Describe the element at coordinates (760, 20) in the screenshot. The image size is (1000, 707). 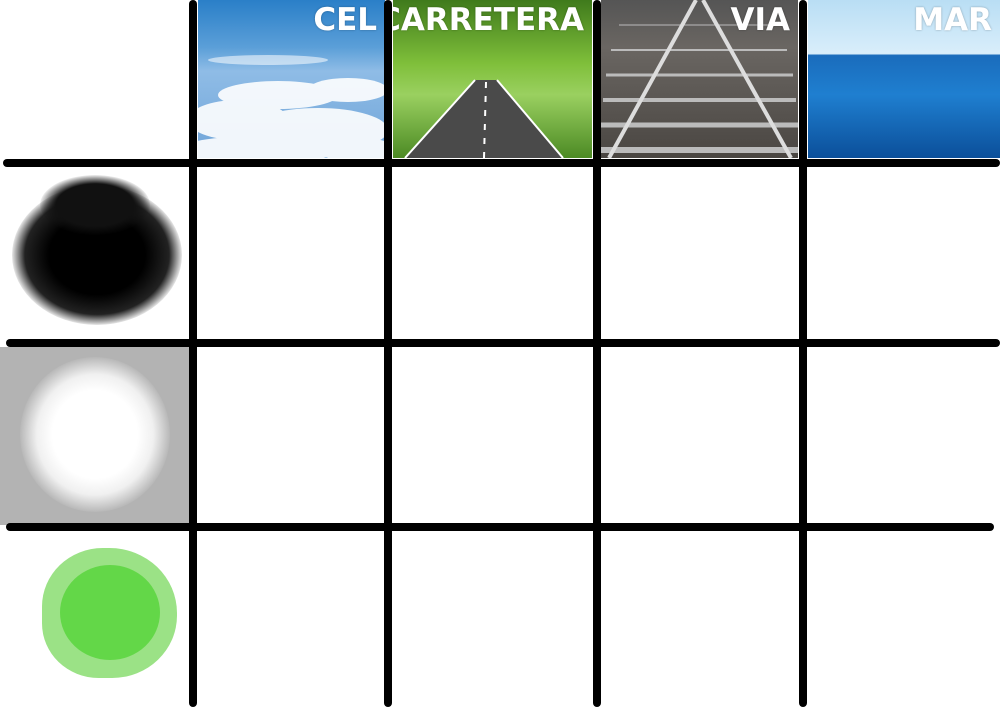
I see `column-label: VIA` at that location.